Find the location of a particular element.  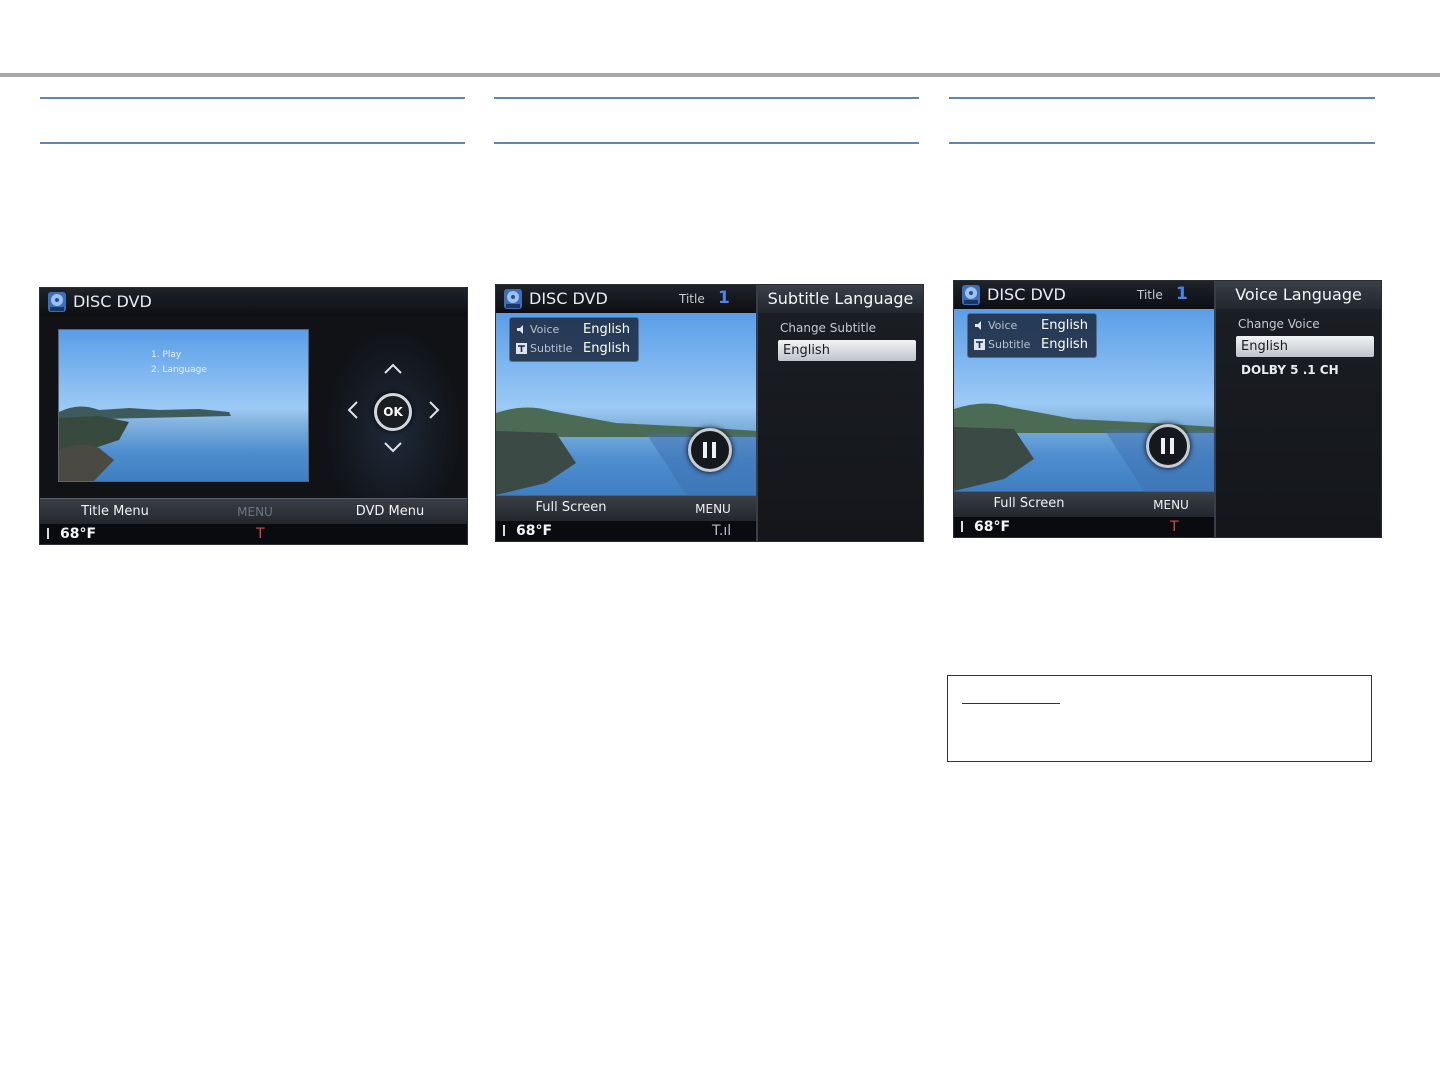

menu-item-language: 2. Language is located at coordinates (179, 370).